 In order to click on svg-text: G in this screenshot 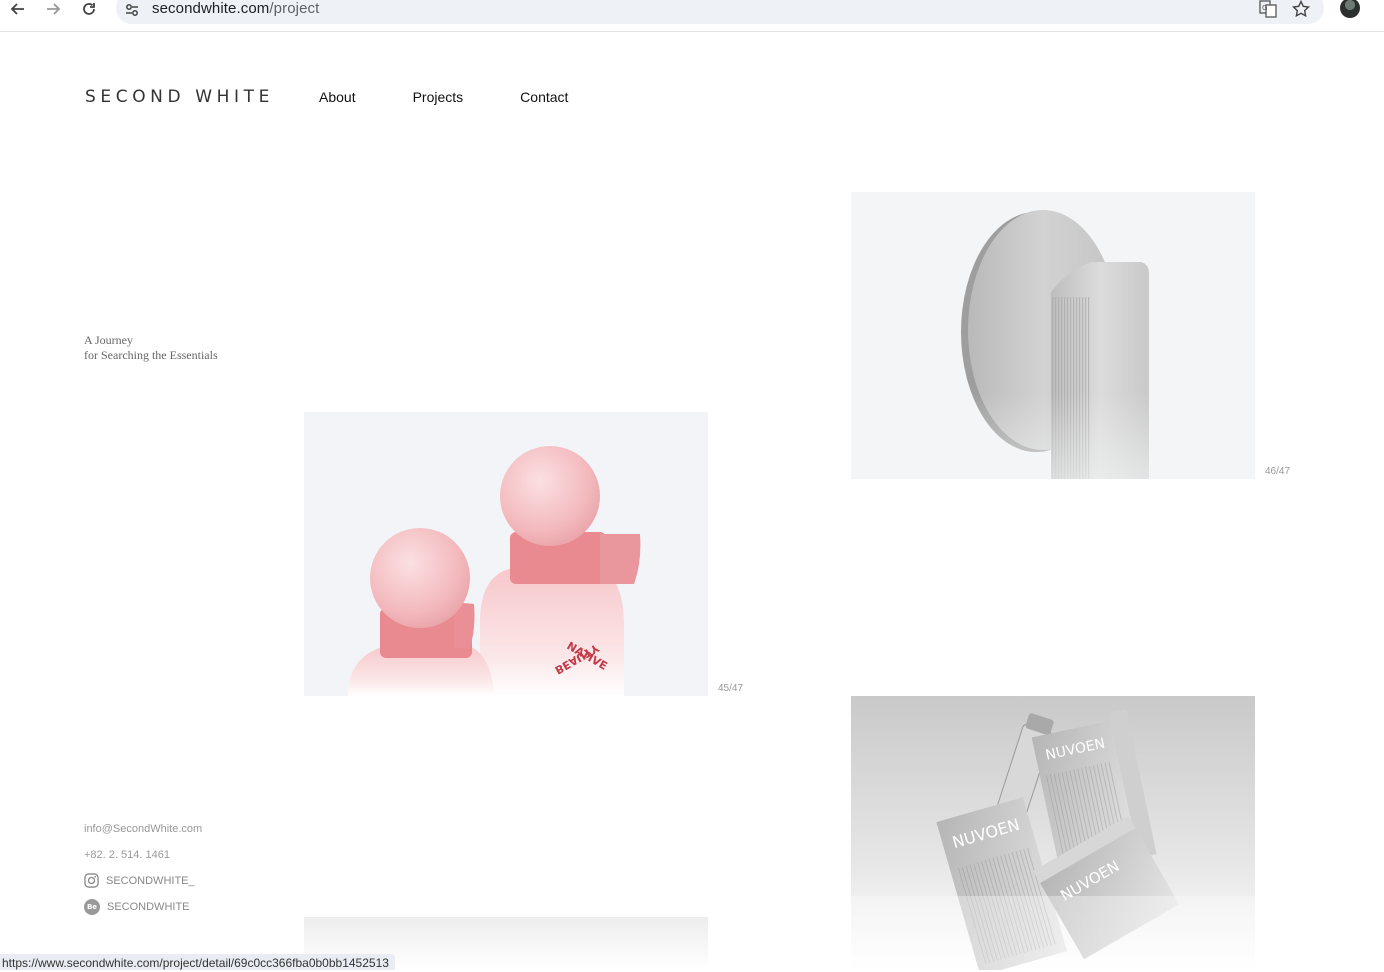, I will do `click(1264, 8)`.